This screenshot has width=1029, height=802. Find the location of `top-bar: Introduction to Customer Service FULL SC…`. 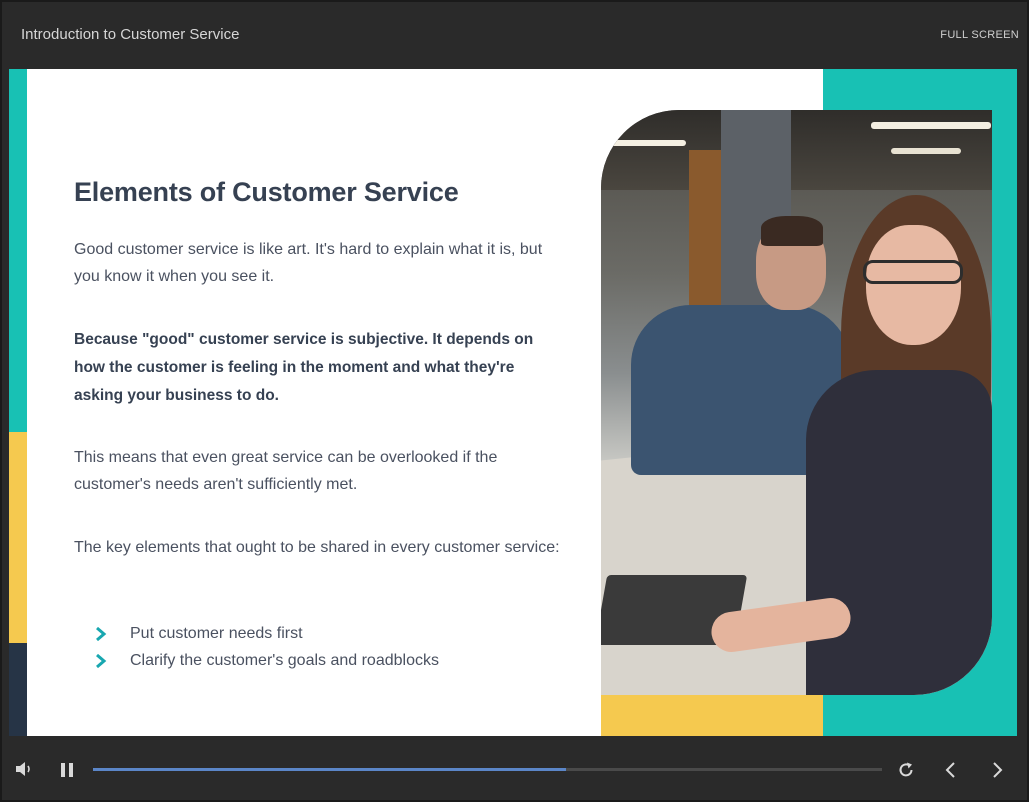

top-bar: Introduction to Customer Service FULL SC… is located at coordinates (514, 35).